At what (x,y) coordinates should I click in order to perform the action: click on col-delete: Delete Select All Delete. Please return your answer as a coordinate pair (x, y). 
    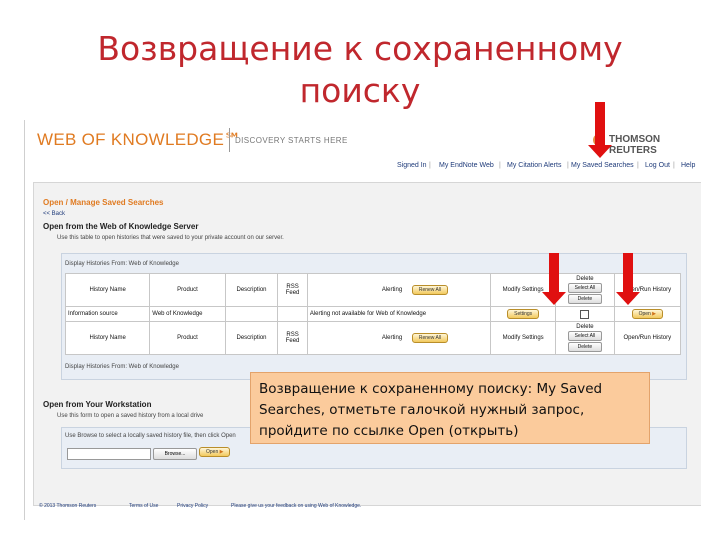
    Looking at the image, I should click on (585, 338).